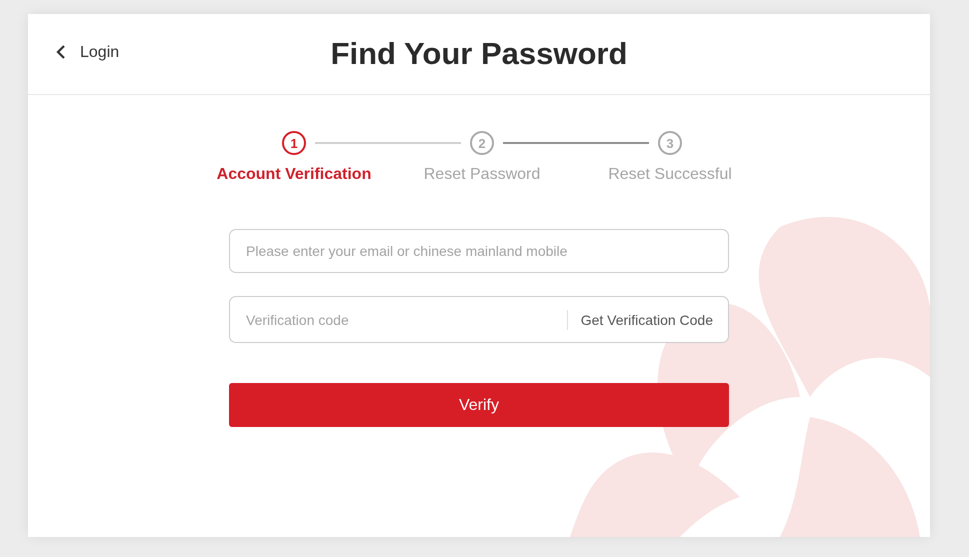  What do you see at coordinates (482, 174) in the screenshot?
I see `step-label: Reset Password` at bounding box center [482, 174].